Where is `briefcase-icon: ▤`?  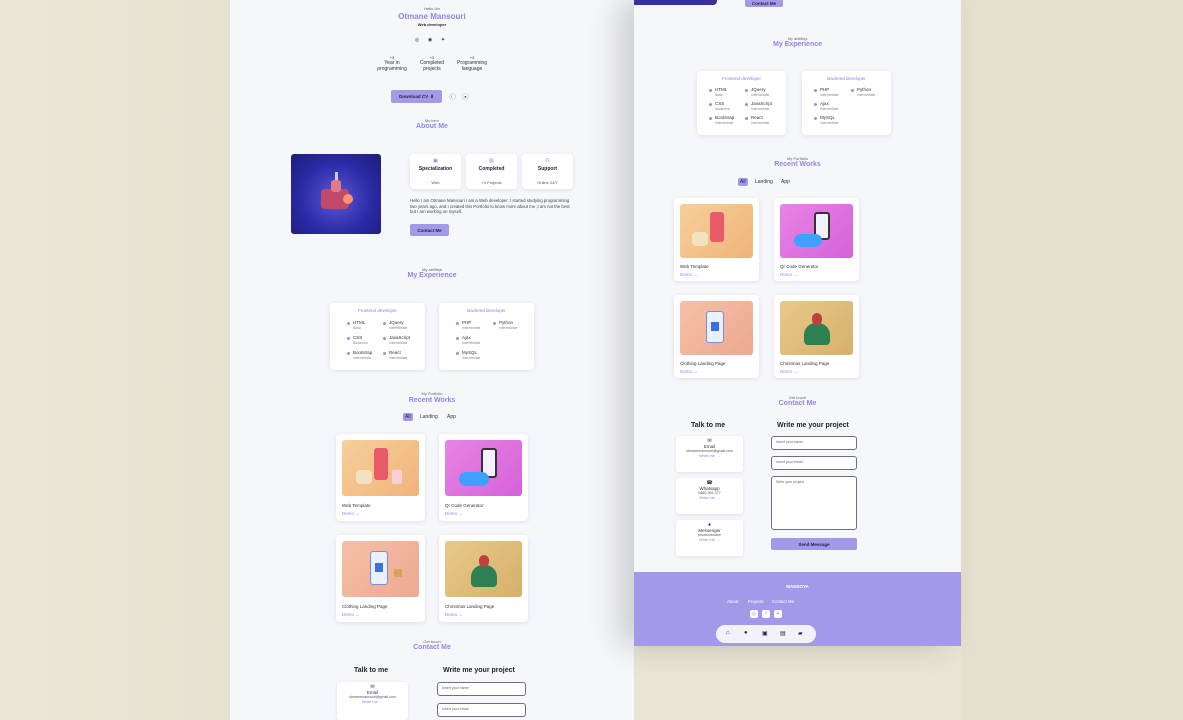 briefcase-icon: ▤ is located at coordinates (491, 161).